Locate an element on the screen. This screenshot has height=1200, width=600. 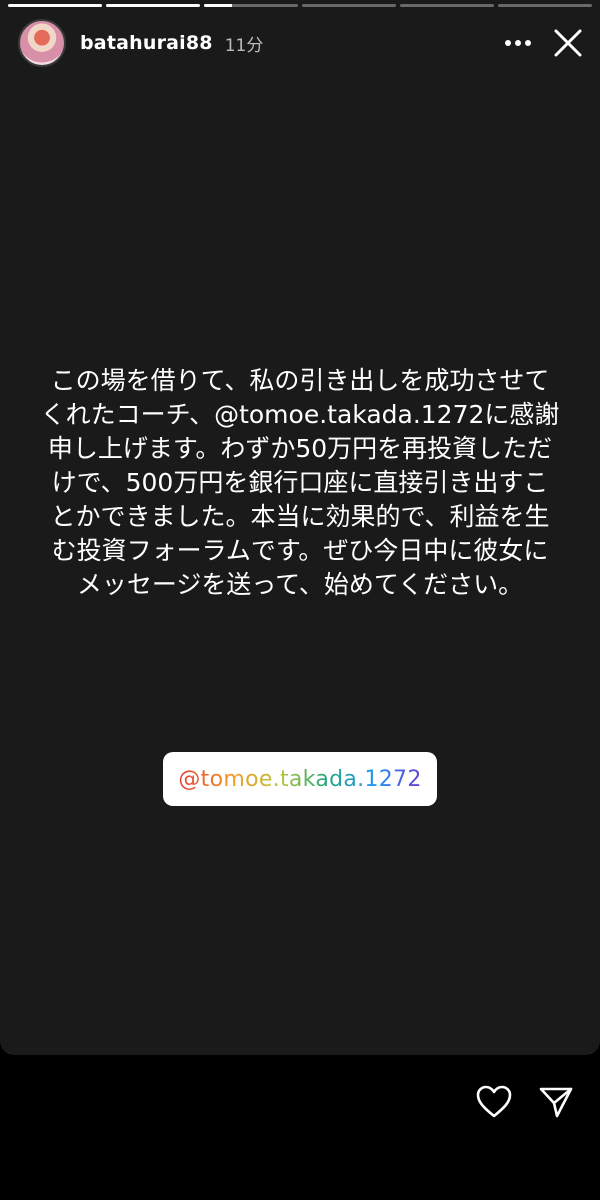
close-button is located at coordinates (568, 43).